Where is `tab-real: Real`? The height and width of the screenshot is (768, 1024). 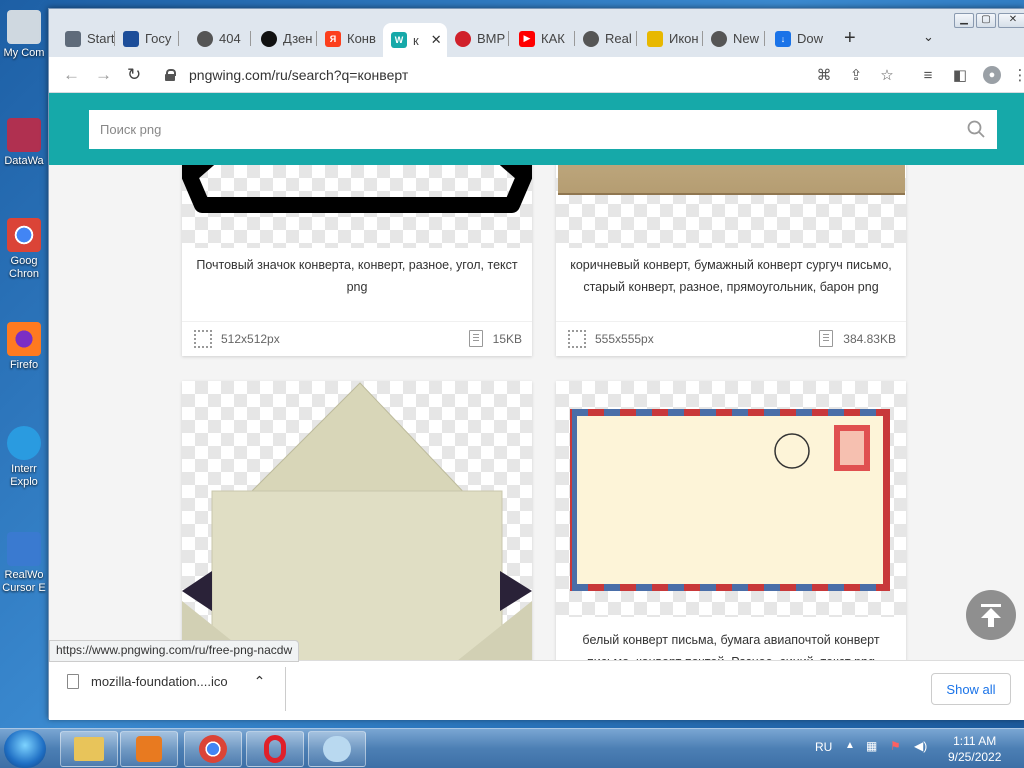 tab-real: Real is located at coordinates (606, 38).